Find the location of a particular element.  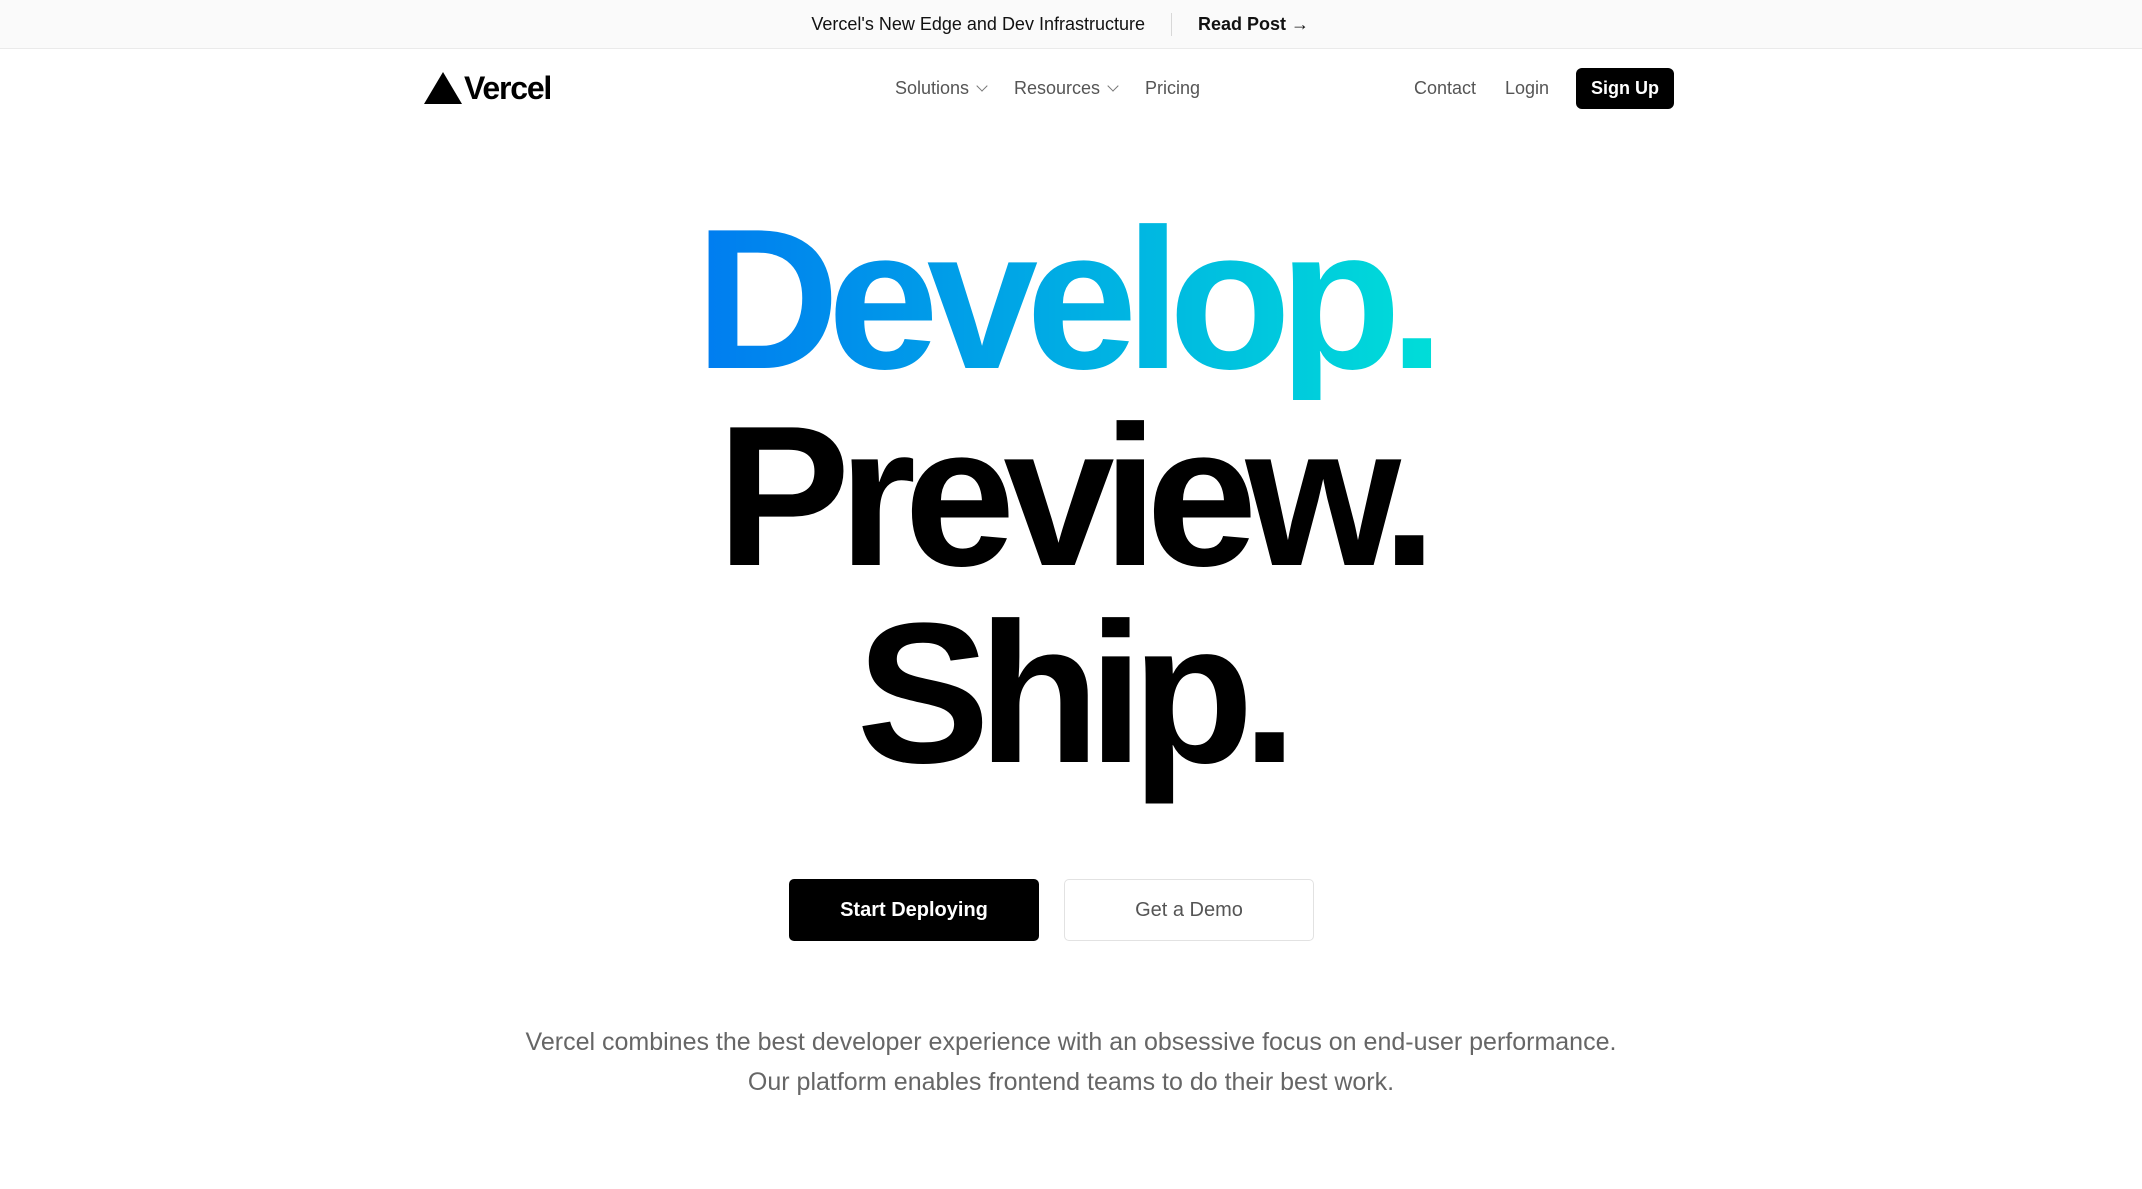

brand-name: Vercel is located at coordinates (508, 87).